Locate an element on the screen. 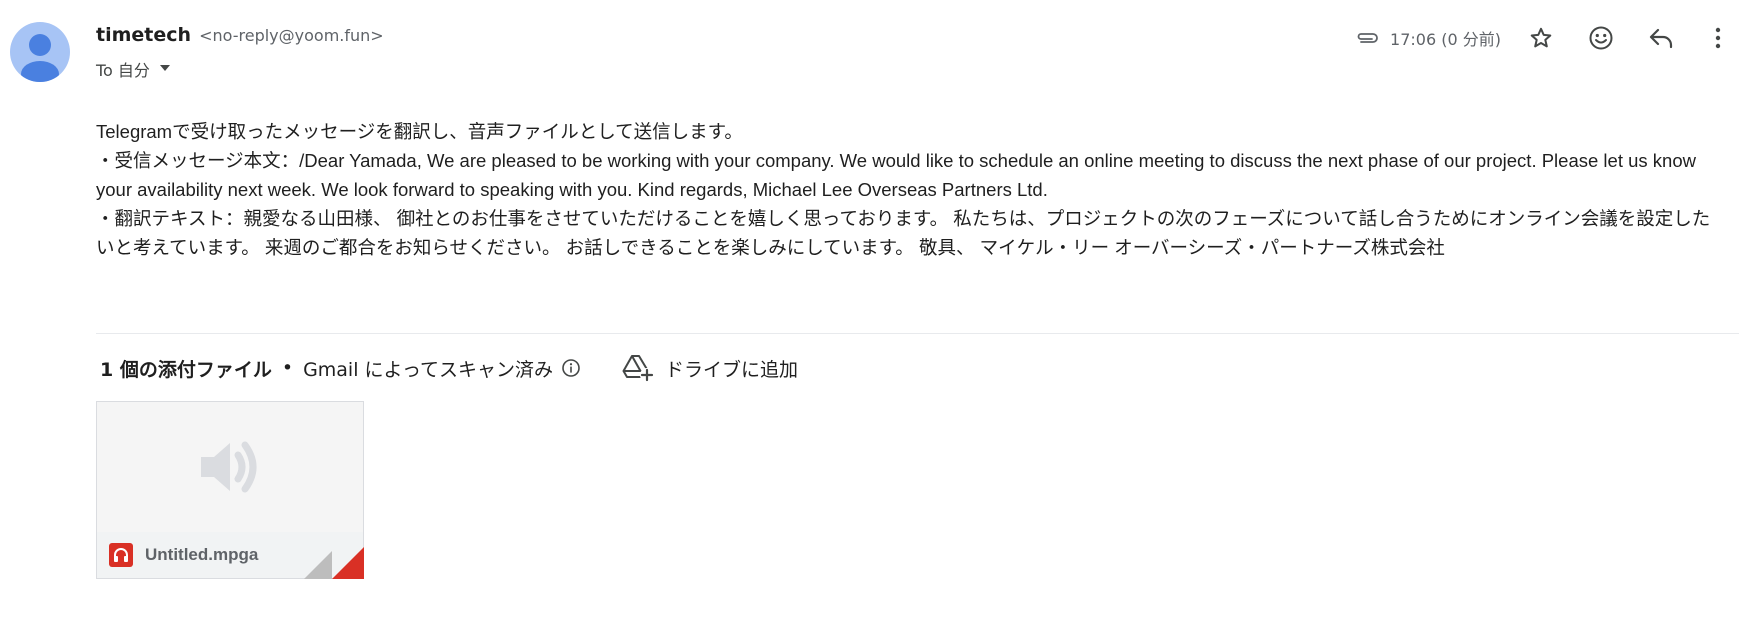 The image size is (1739, 623). recipient-label: To 自分 is located at coordinates (123, 70).